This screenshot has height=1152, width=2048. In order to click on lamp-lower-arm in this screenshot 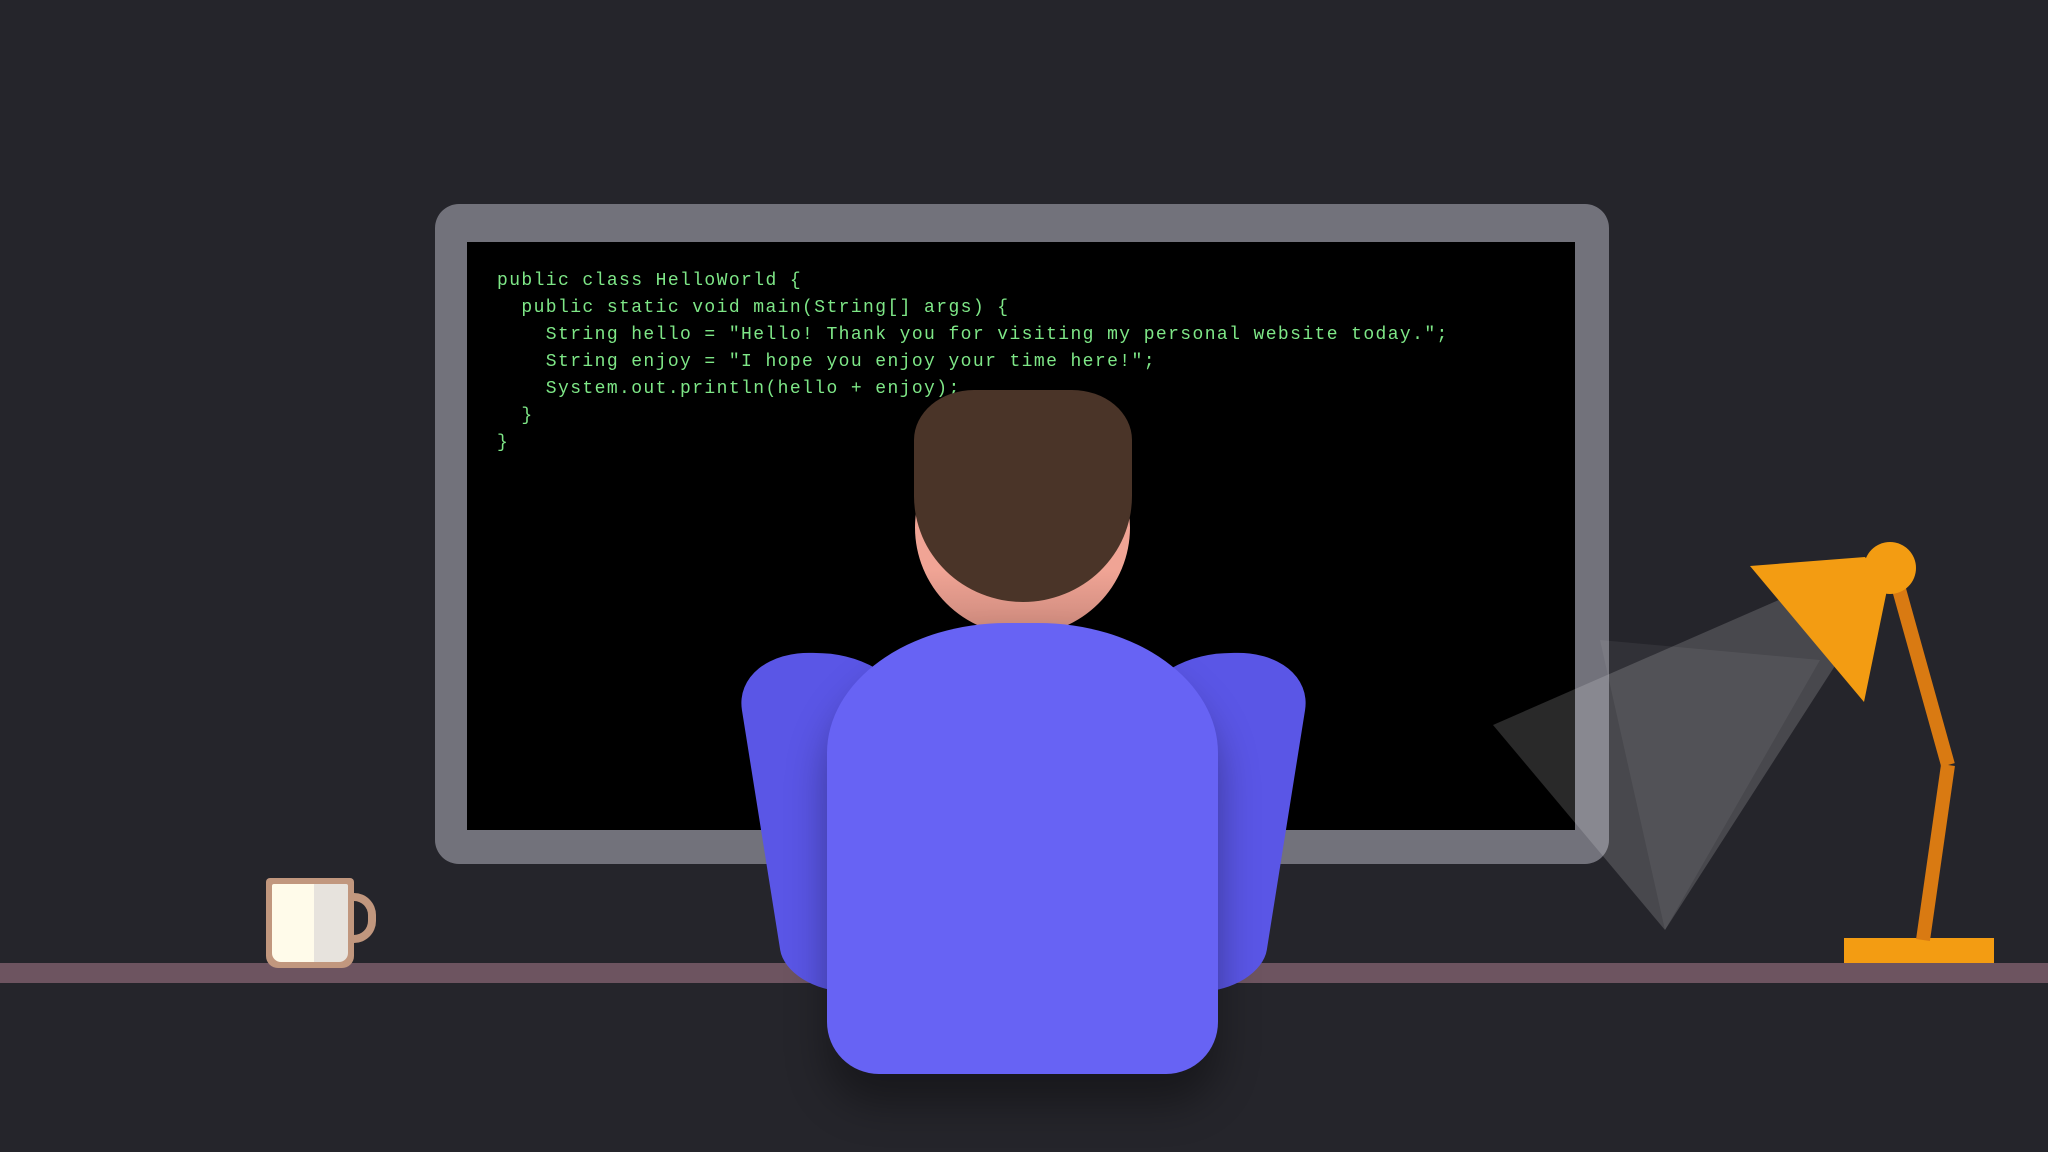, I will do `click(1935, 852)`.